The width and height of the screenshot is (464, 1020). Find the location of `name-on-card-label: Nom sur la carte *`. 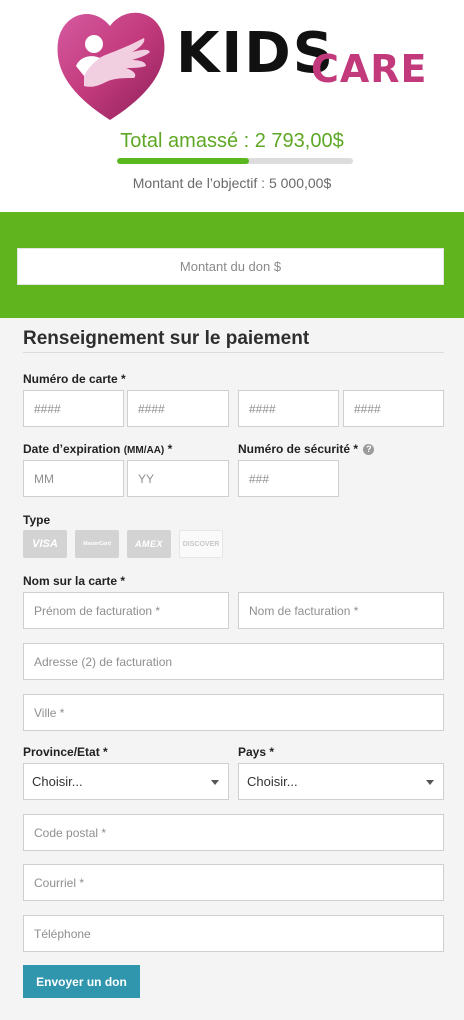

name-on-card-label: Nom sur la carte * is located at coordinates (74, 581).